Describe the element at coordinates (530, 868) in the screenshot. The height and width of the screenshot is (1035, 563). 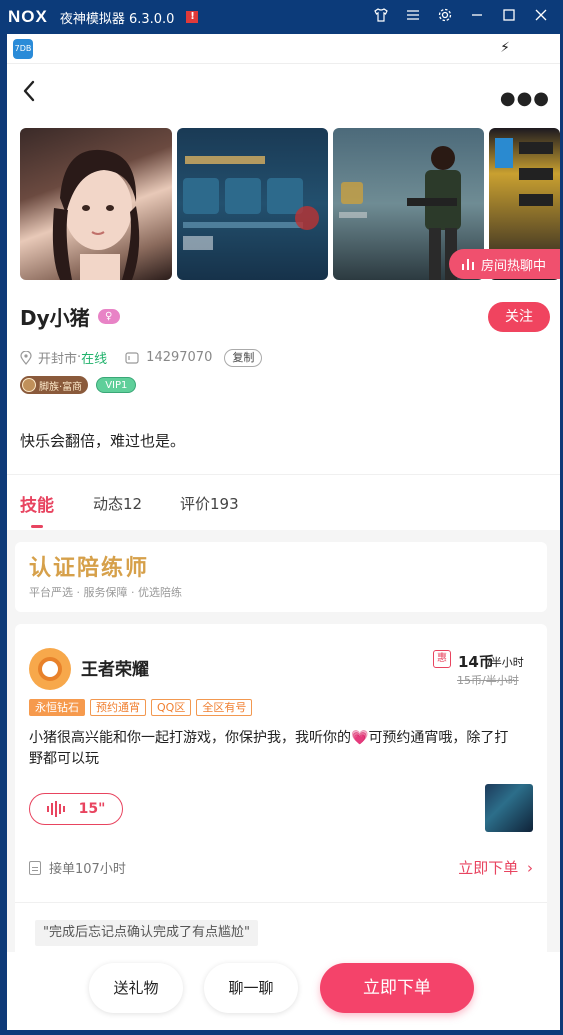
I see `chevron-right-icon: ›` at that location.